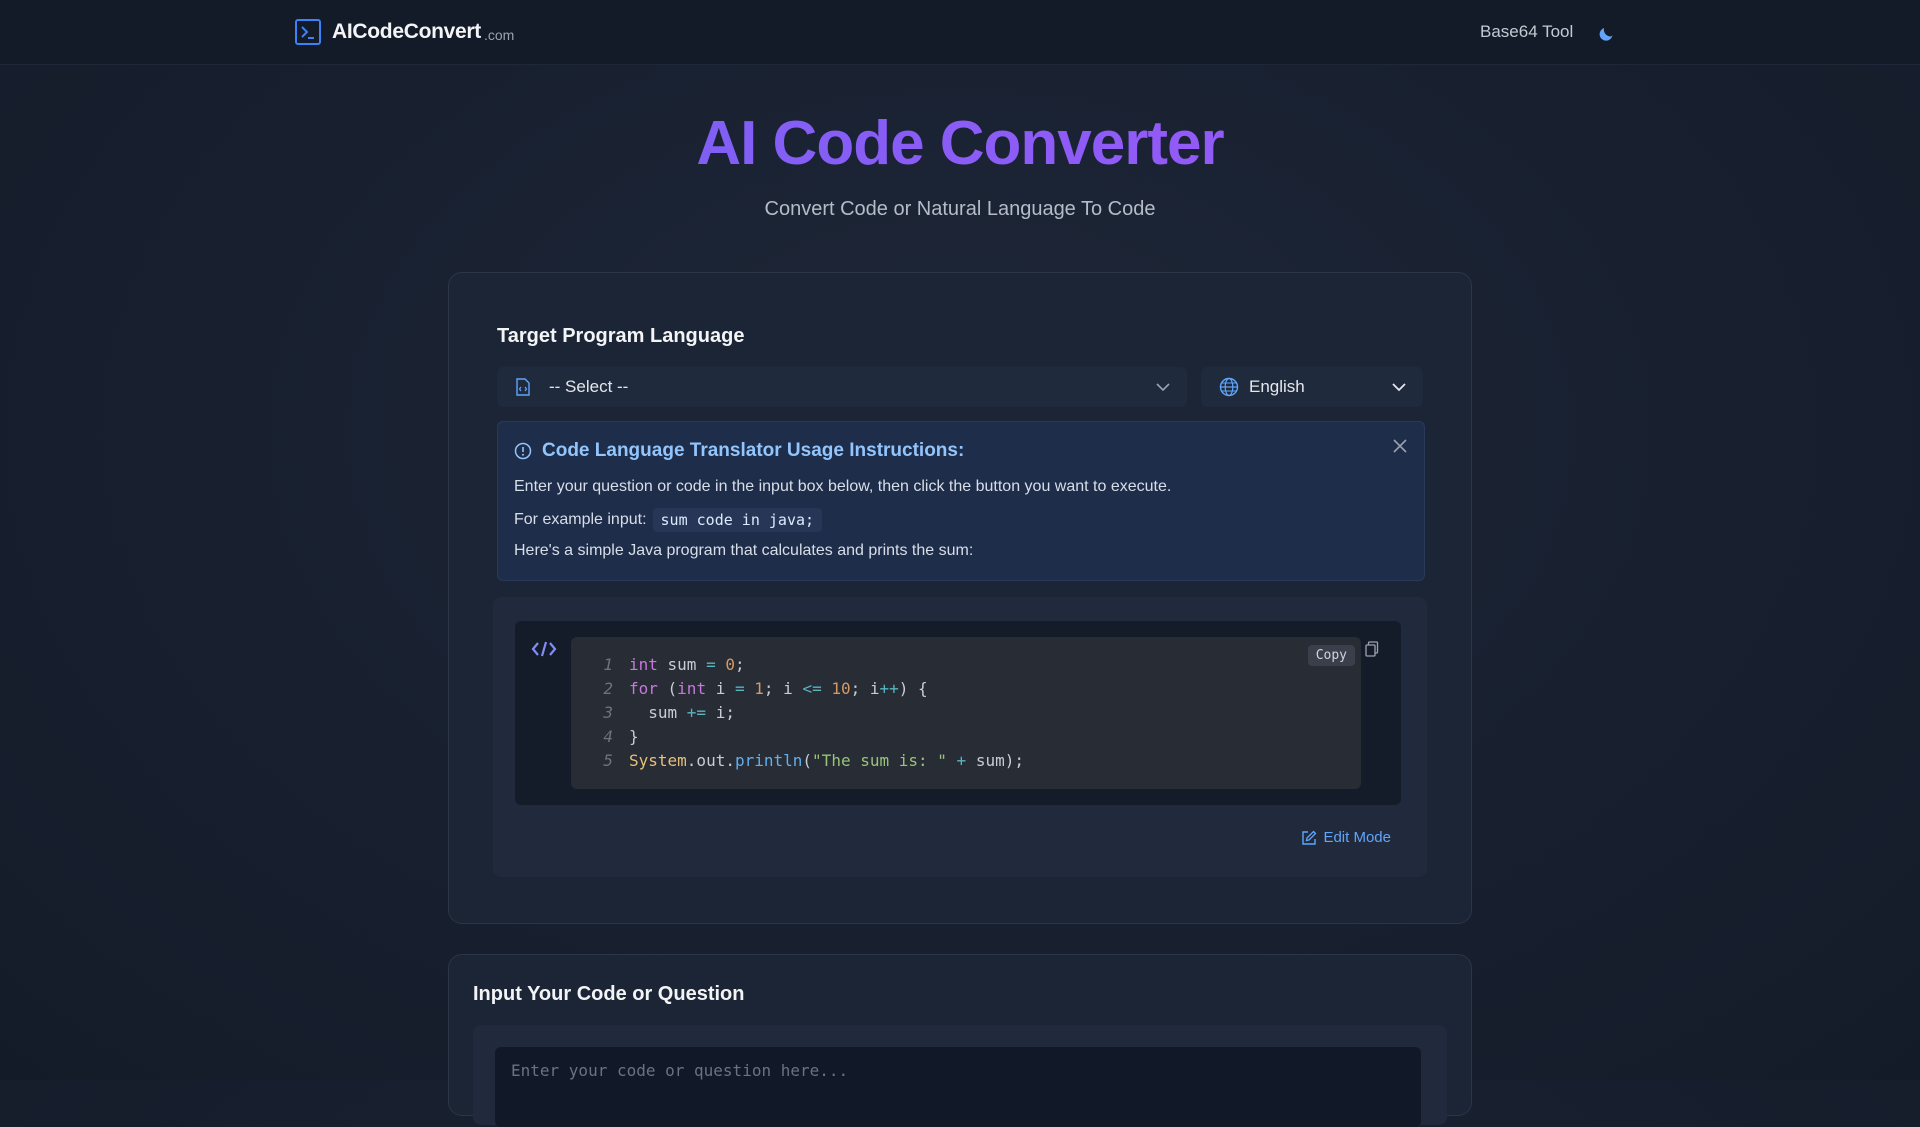 The width and height of the screenshot is (1920, 1127). I want to click on clipboard-icon, so click(1372, 649).